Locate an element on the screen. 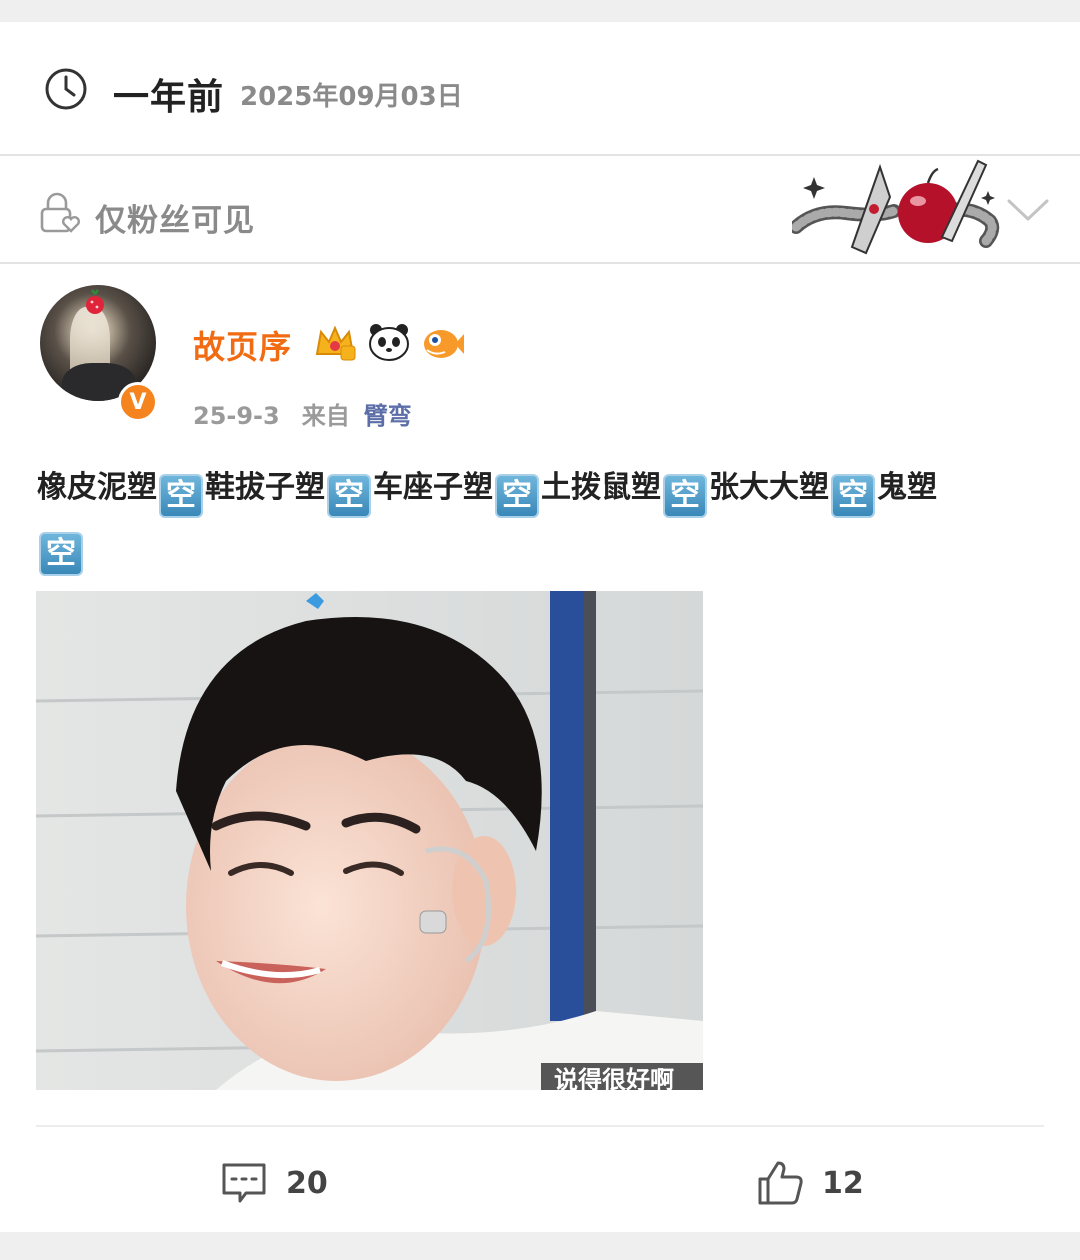 The width and height of the screenshot is (1080, 1260). comment-icon is located at coordinates (244, 1183).